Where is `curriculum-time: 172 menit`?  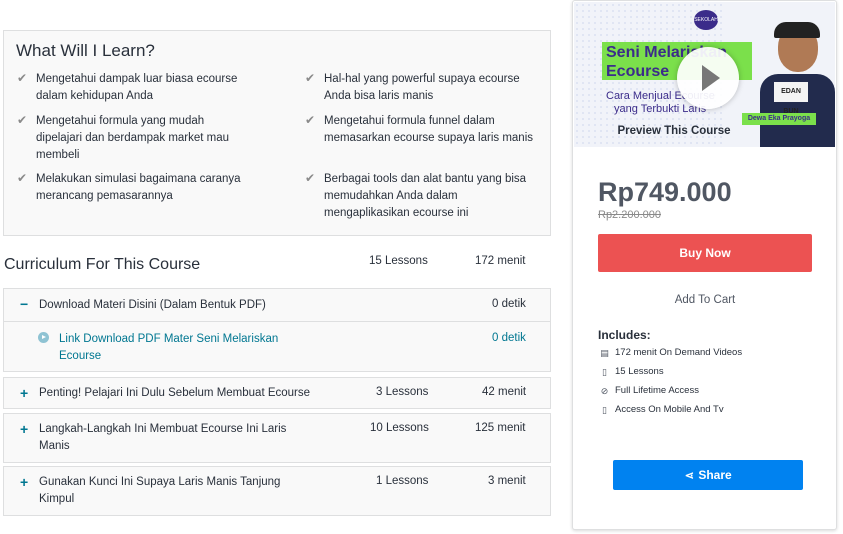
curriculum-time: 172 menit is located at coordinates (500, 261).